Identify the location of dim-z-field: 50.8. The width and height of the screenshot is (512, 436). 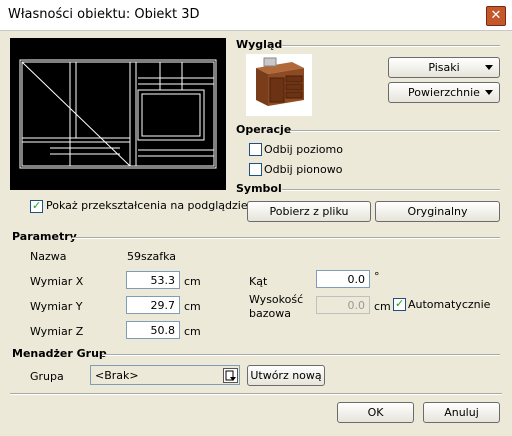
(153, 330).